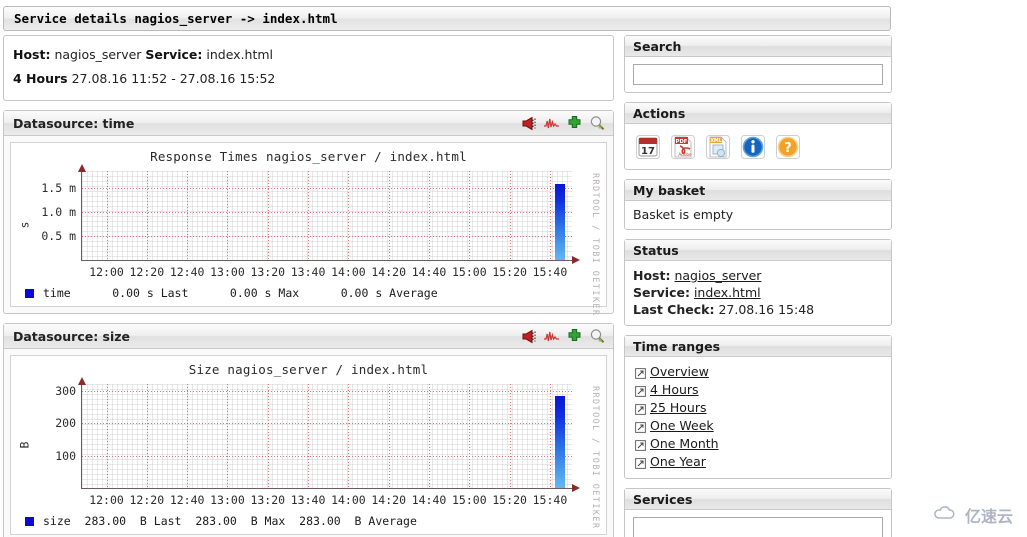  Describe the element at coordinates (640, 372) in the screenshot. I see `external-link-icon` at that location.